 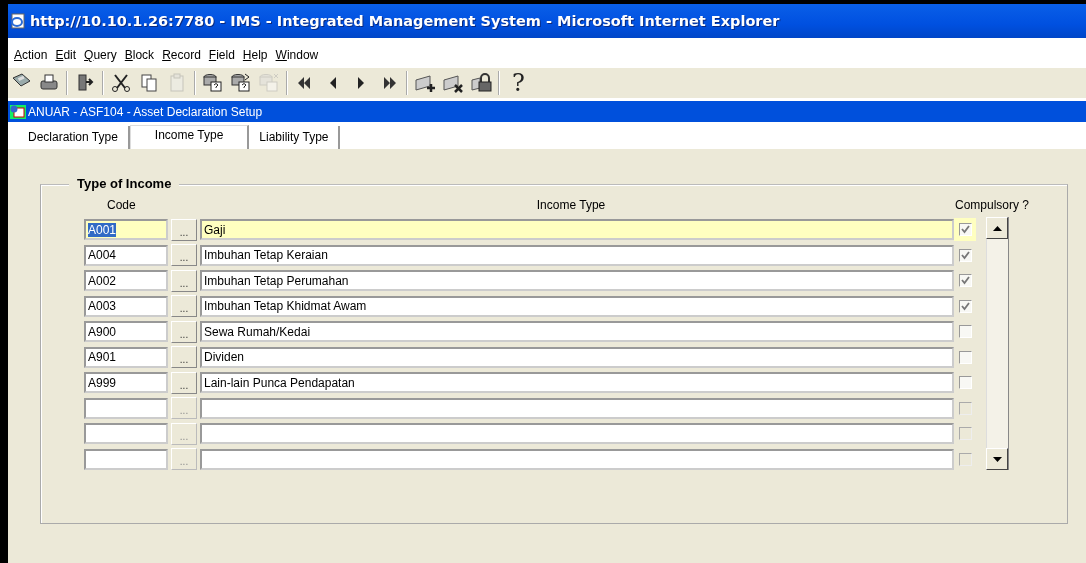 What do you see at coordinates (126, 230) in the screenshot?
I see `code-field: A001` at bounding box center [126, 230].